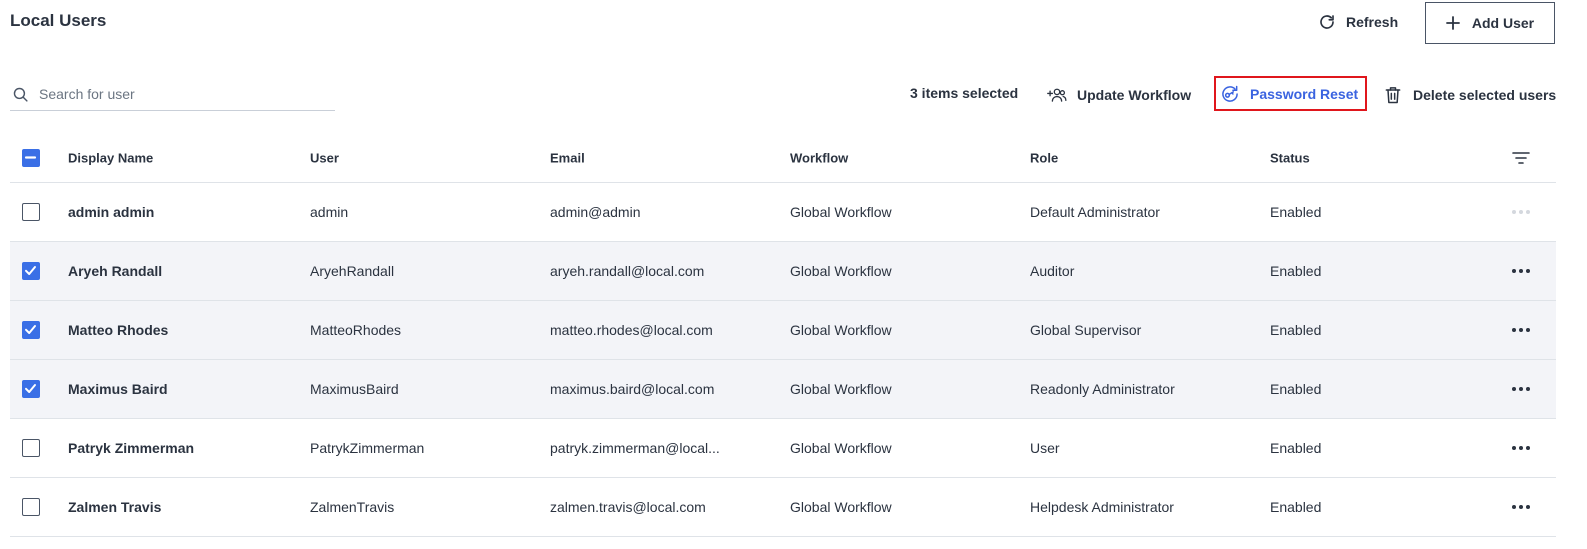 This screenshot has width=1587, height=549. What do you see at coordinates (1045, 448) in the screenshot?
I see `cell-role: User` at bounding box center [1045, 448].